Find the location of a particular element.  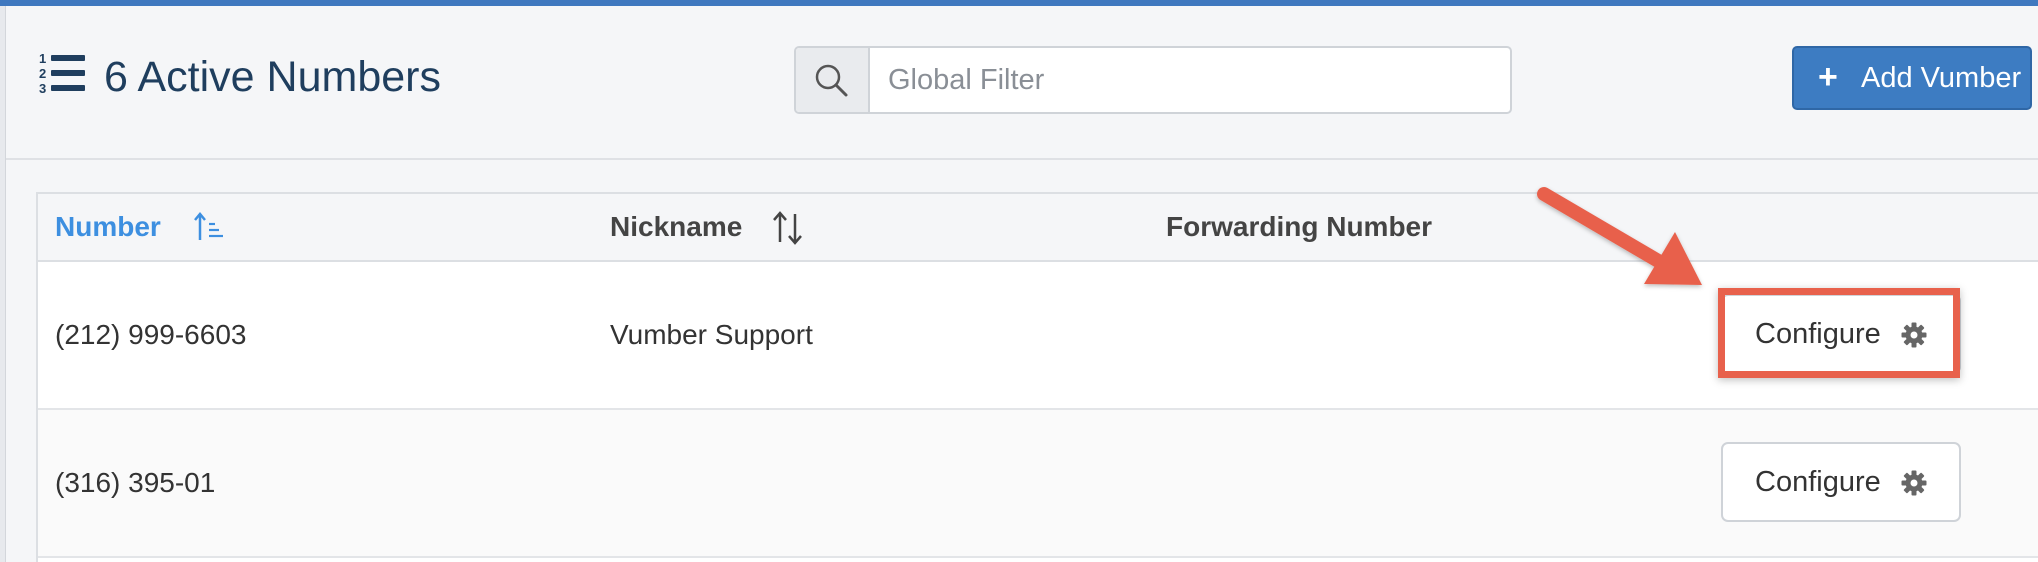

gear-icon is located at coordinates (1914, 483).